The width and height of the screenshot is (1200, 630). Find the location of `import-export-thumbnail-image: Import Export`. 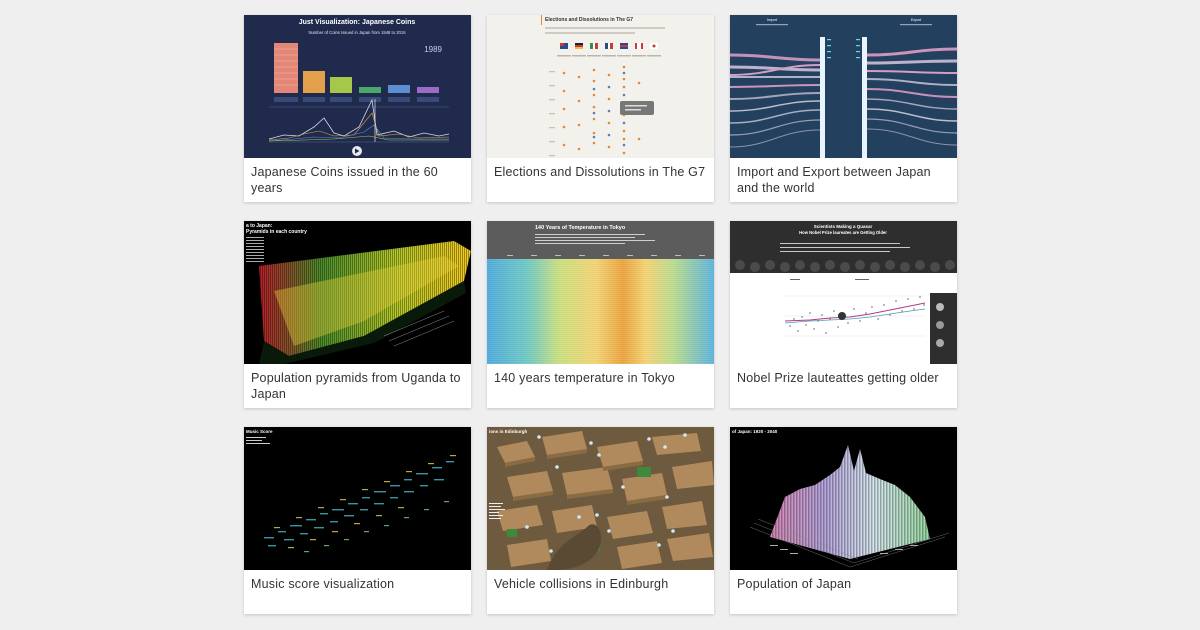

import-export-thumbnail-image: Import Export is located at coordinates (843, 86).